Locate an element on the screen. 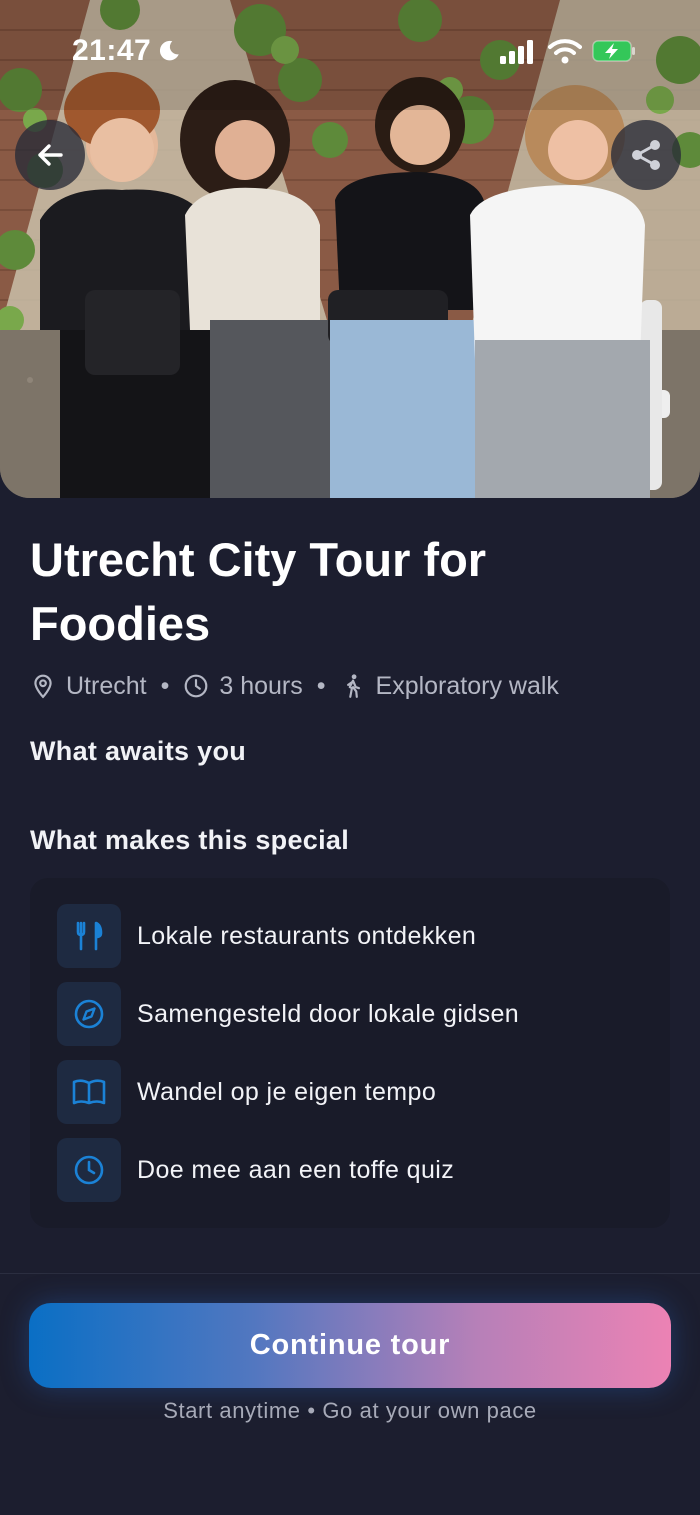 The image size is (700, 1515). feature-label: Lokale restaurants ontdekken is located at coordinates (307, 935).